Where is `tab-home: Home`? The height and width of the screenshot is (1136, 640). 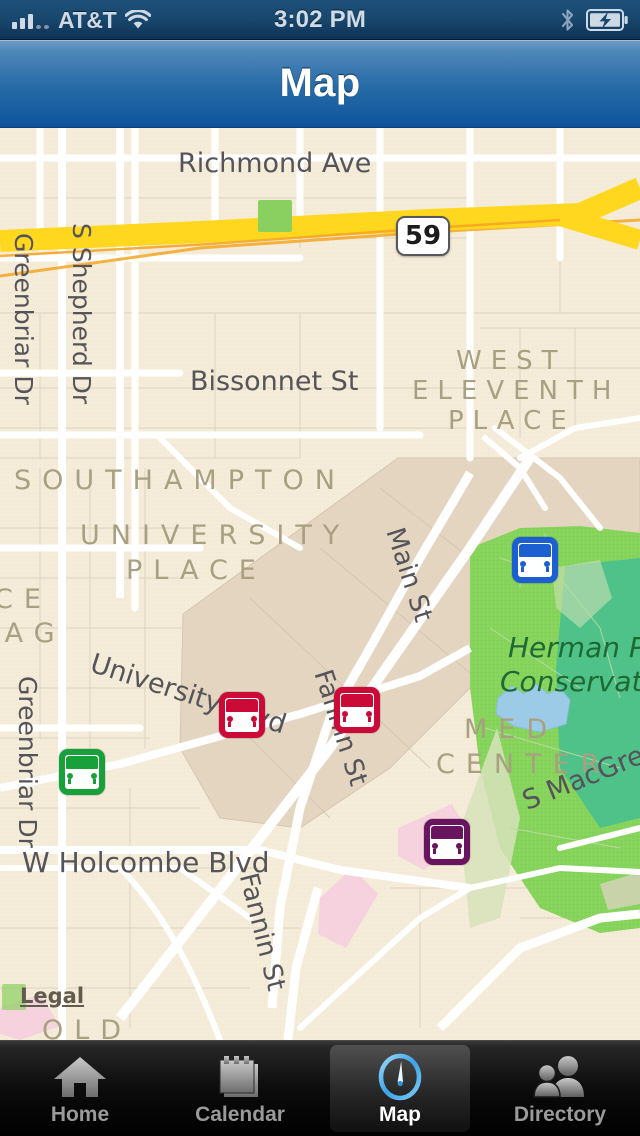 tab-home: Home is located at coordinates (80, 1088).